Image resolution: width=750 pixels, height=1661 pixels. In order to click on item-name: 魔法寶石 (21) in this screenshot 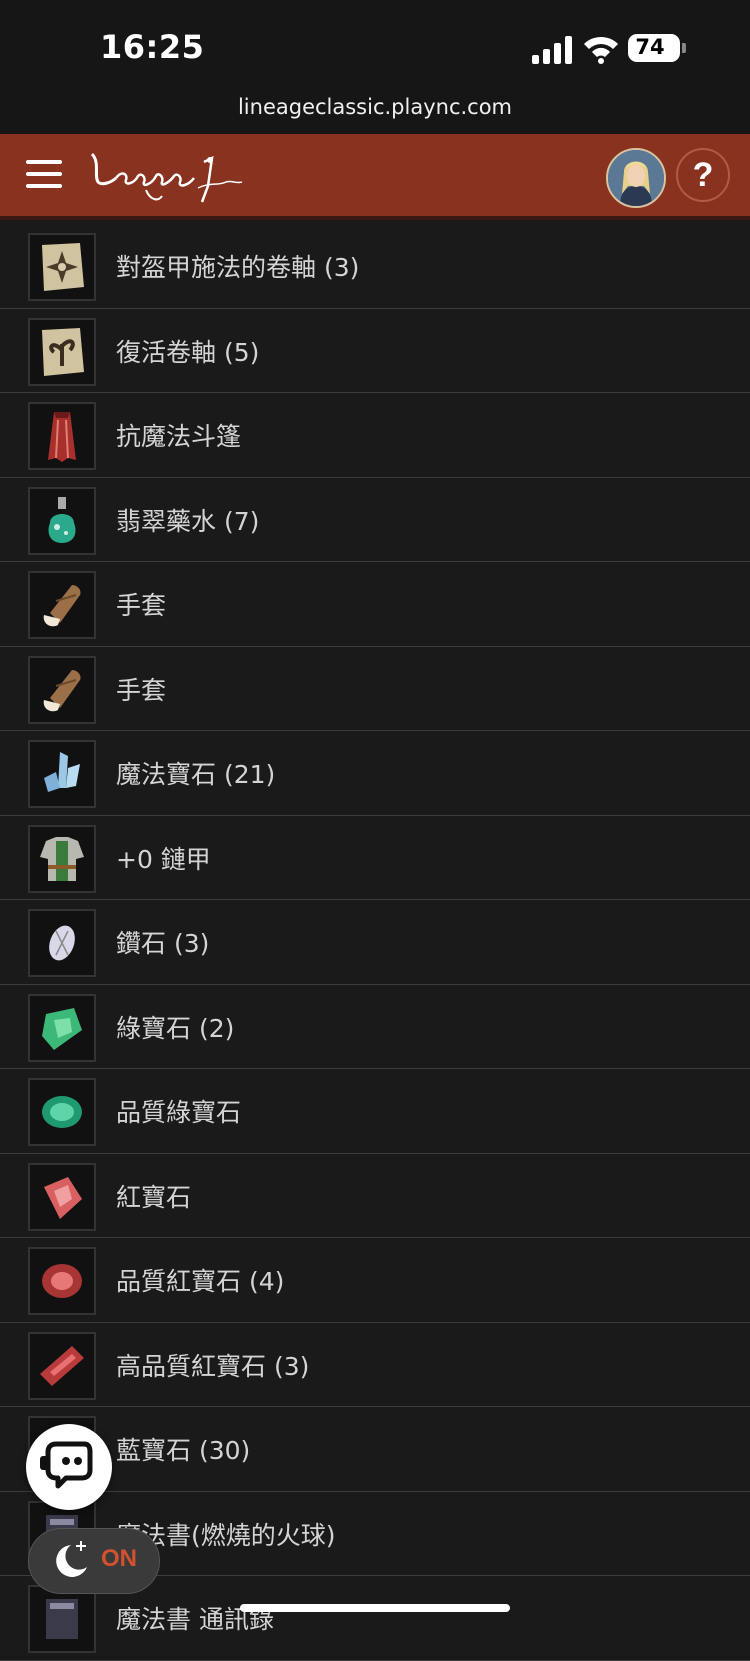, I will do `click(196, 774)`.